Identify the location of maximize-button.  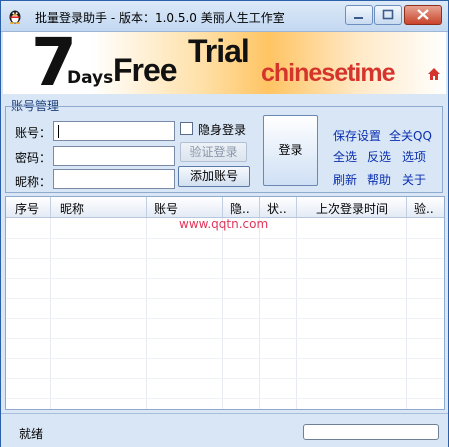
(388, 15).